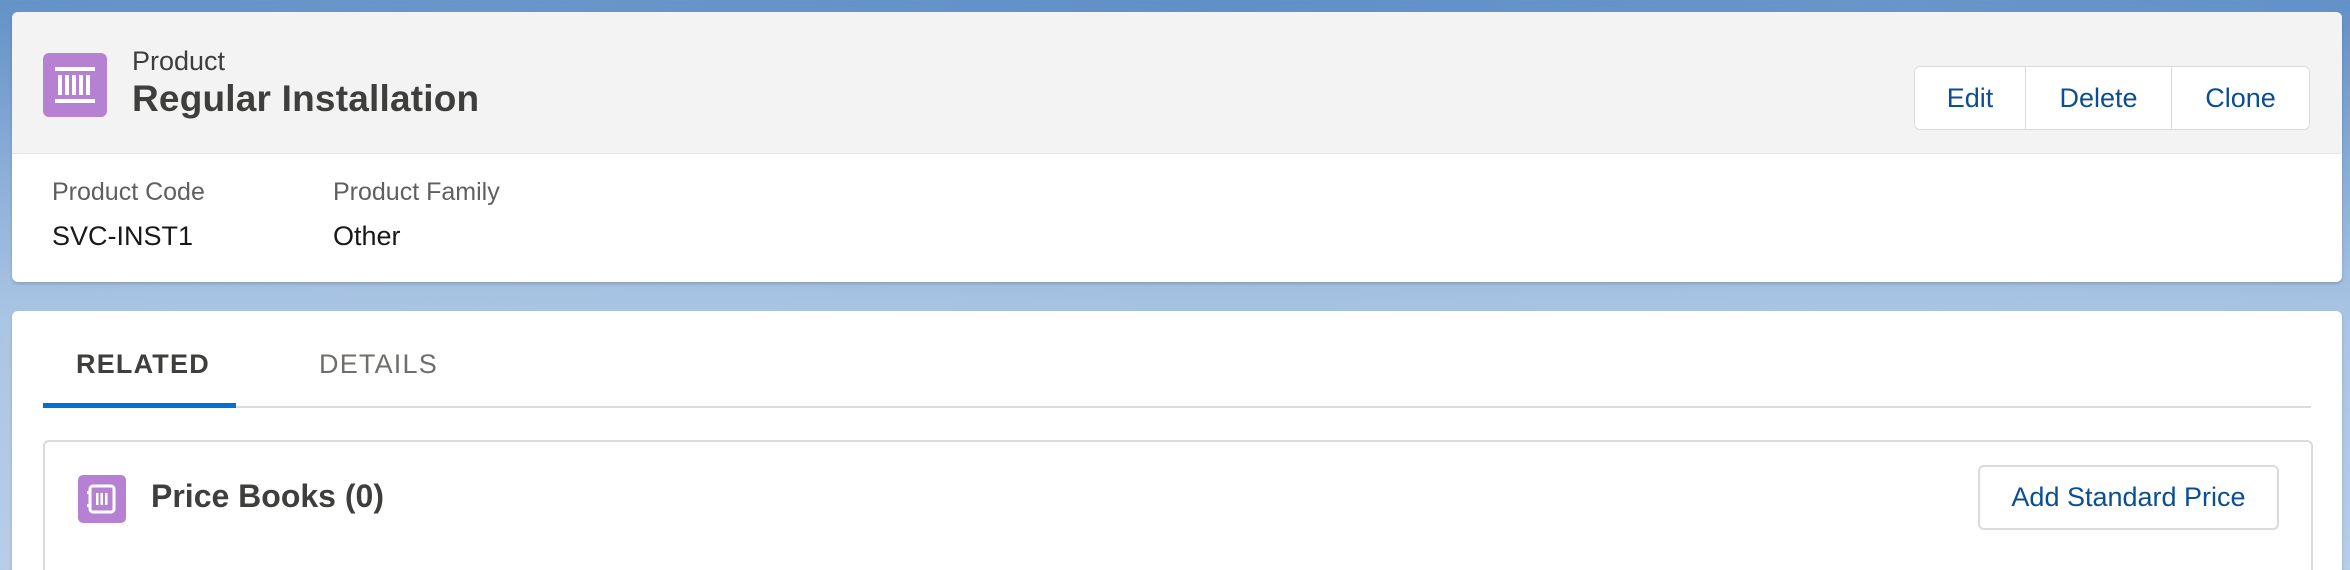 The width and height of the screenshot is (2350, 570). What do you see at coordinates (179, 61) in the screenshot?
I see `object-type-label: Product` at bounding box center [179, 61].